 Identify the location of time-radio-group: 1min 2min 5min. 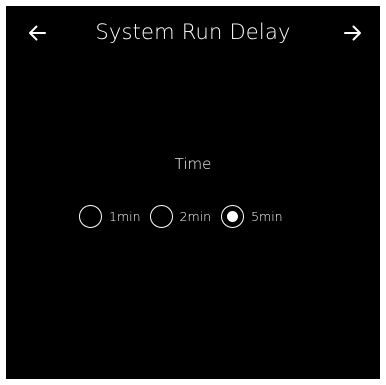
(181, 216).